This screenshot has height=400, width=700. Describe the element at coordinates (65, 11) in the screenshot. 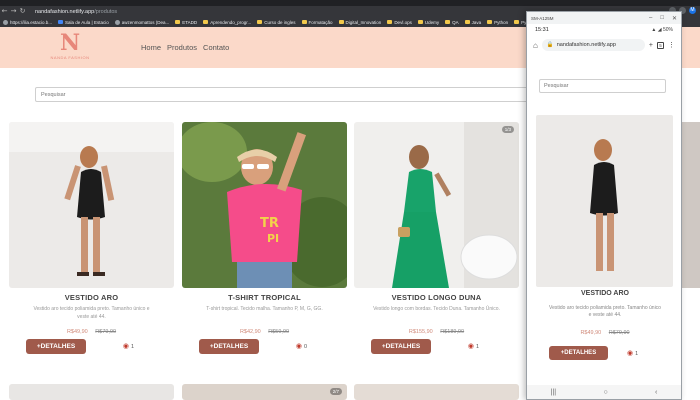

I see `url-host: nandafashion.netlify.app` at that location.